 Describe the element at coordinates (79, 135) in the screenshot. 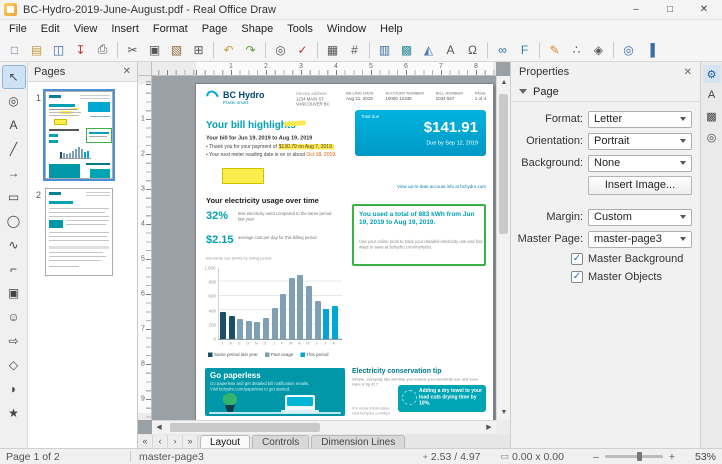

I see `page-1-thumbnail` at that location.